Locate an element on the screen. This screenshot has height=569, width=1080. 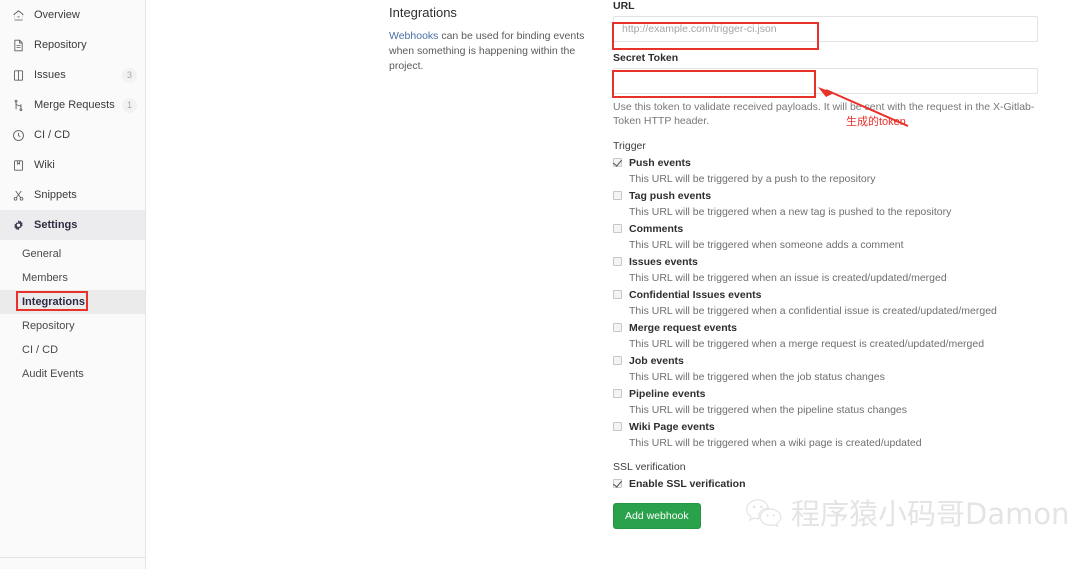
webhooks-link: Webhooks is located at coordinates (413, 36).